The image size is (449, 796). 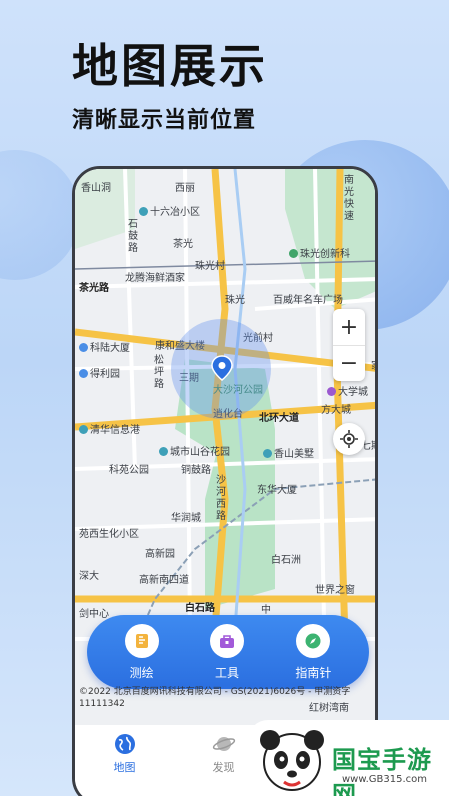 I want to click on crosshair-icon, so click(x=349, y=439).